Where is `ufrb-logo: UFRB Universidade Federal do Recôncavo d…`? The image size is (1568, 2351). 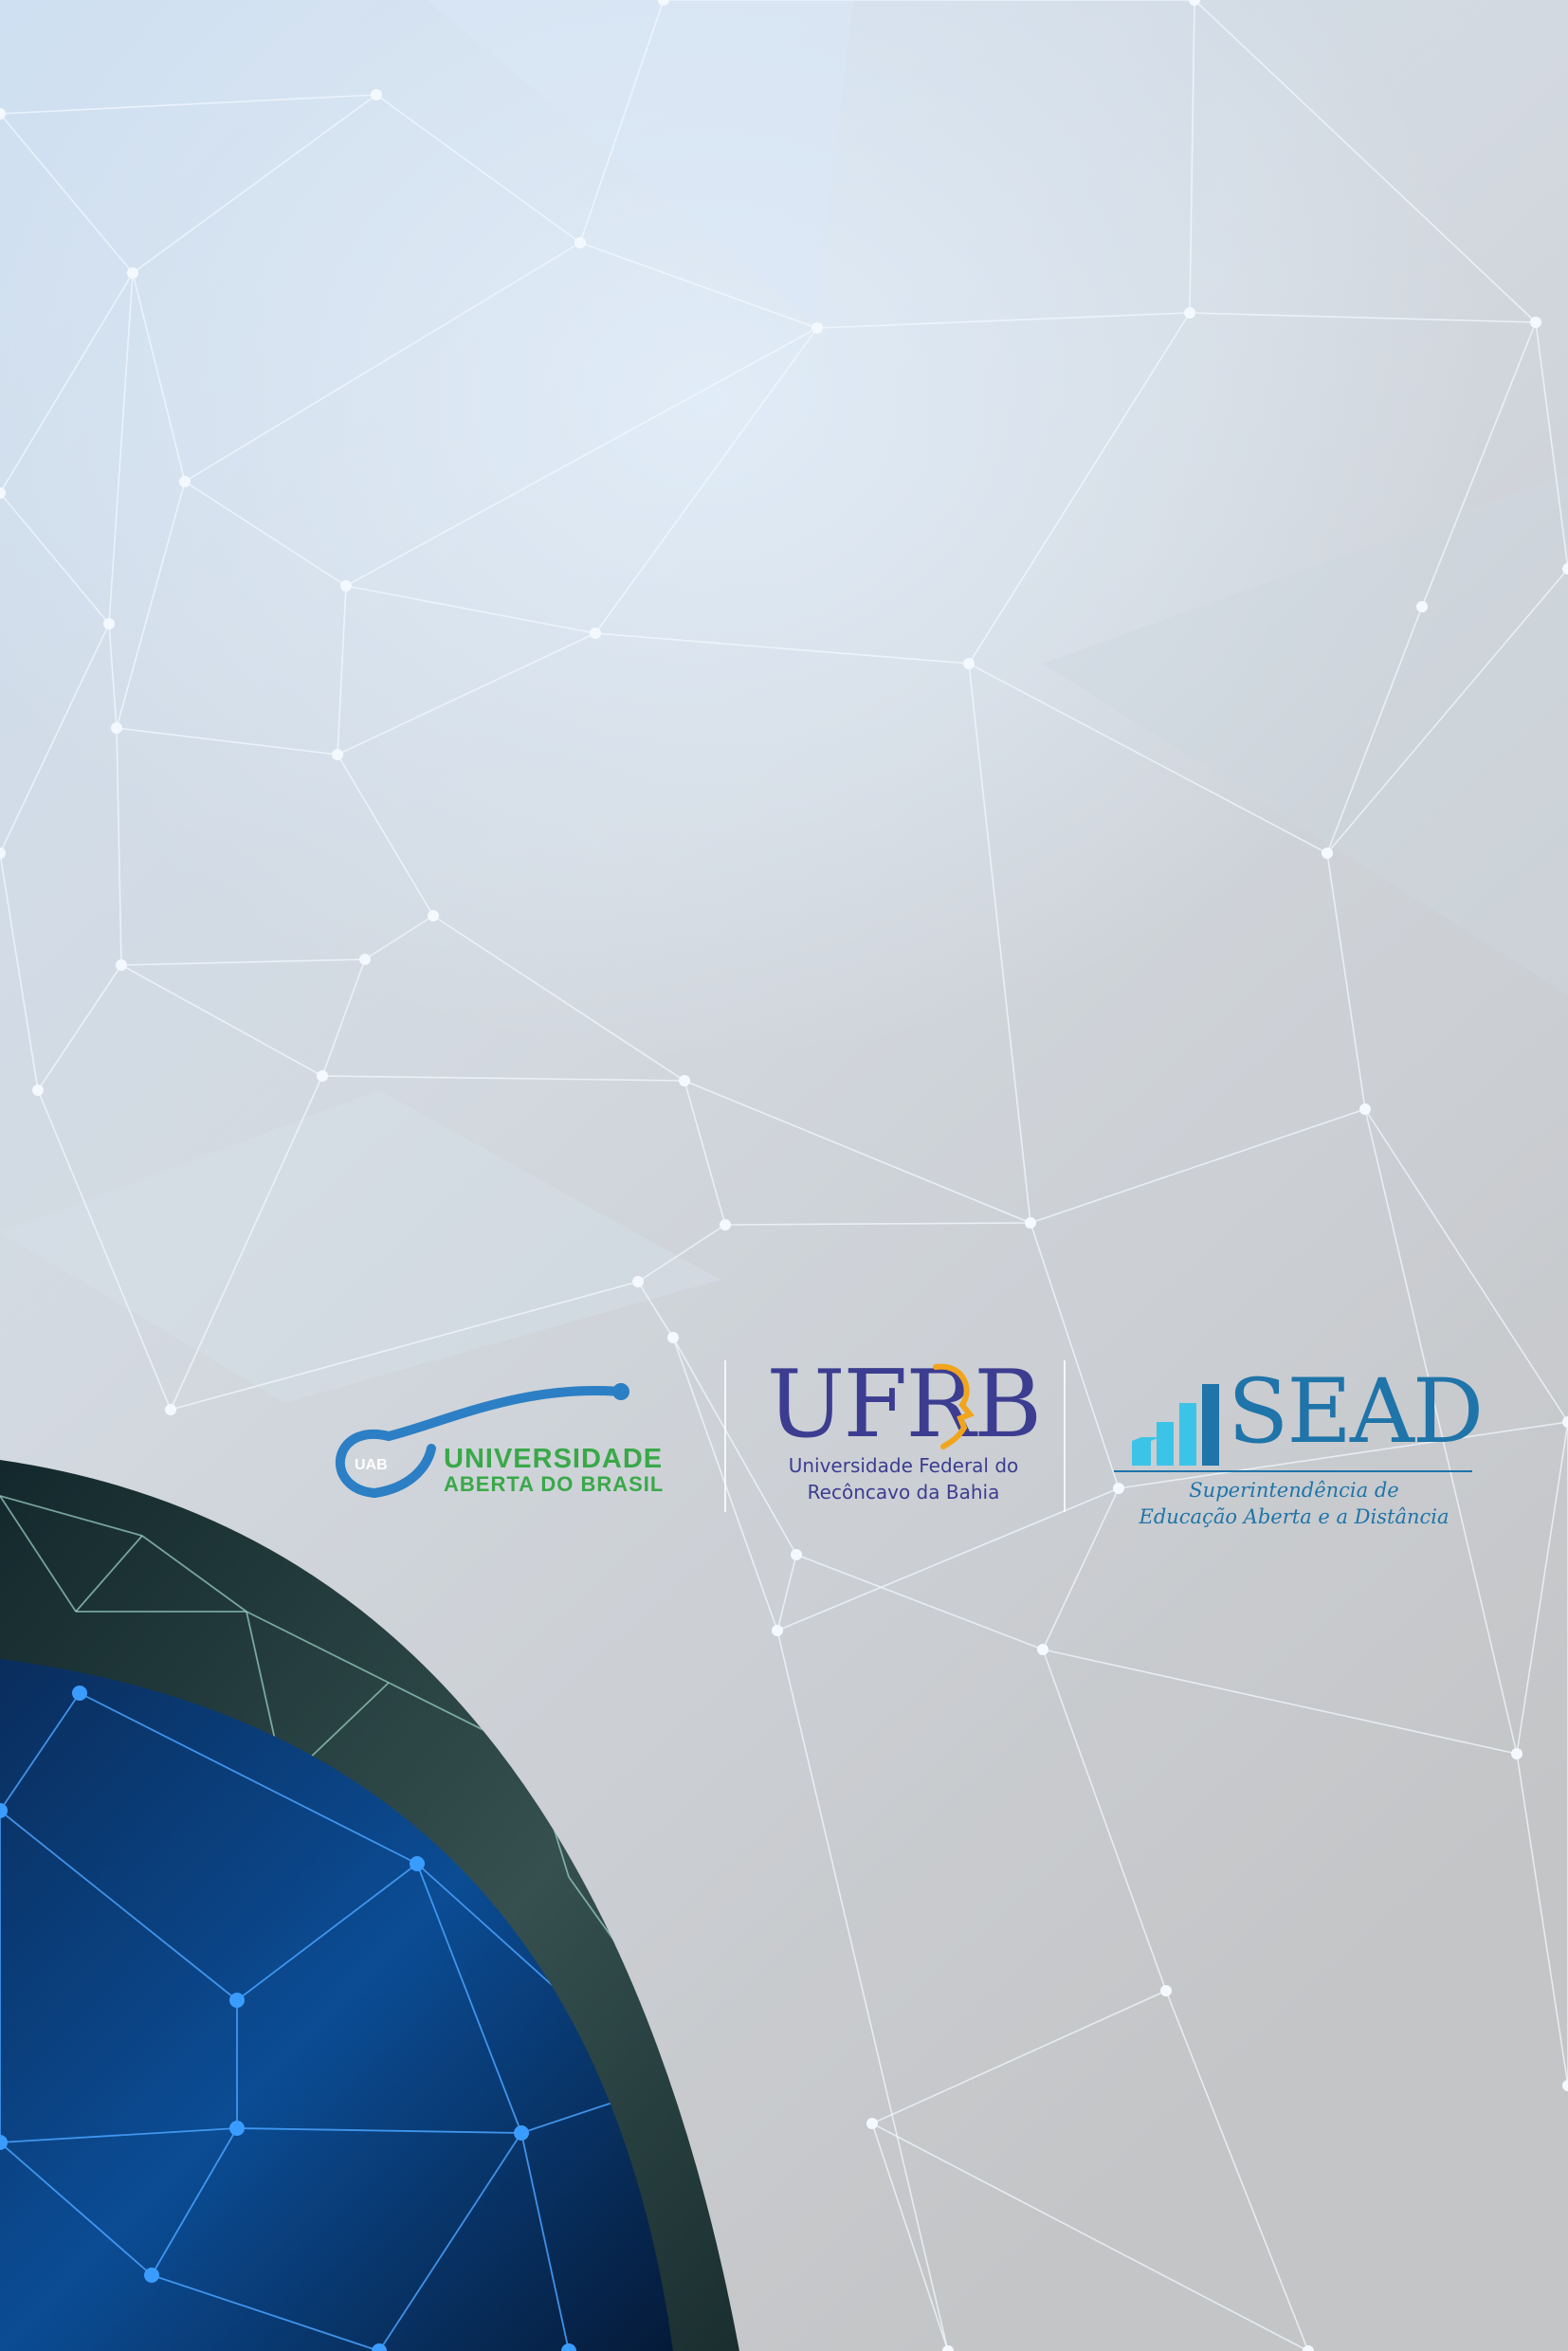
ufrb-logo: UFRB Universidade Federal do Recôncavo d… is located at coordinates (904, 1448).